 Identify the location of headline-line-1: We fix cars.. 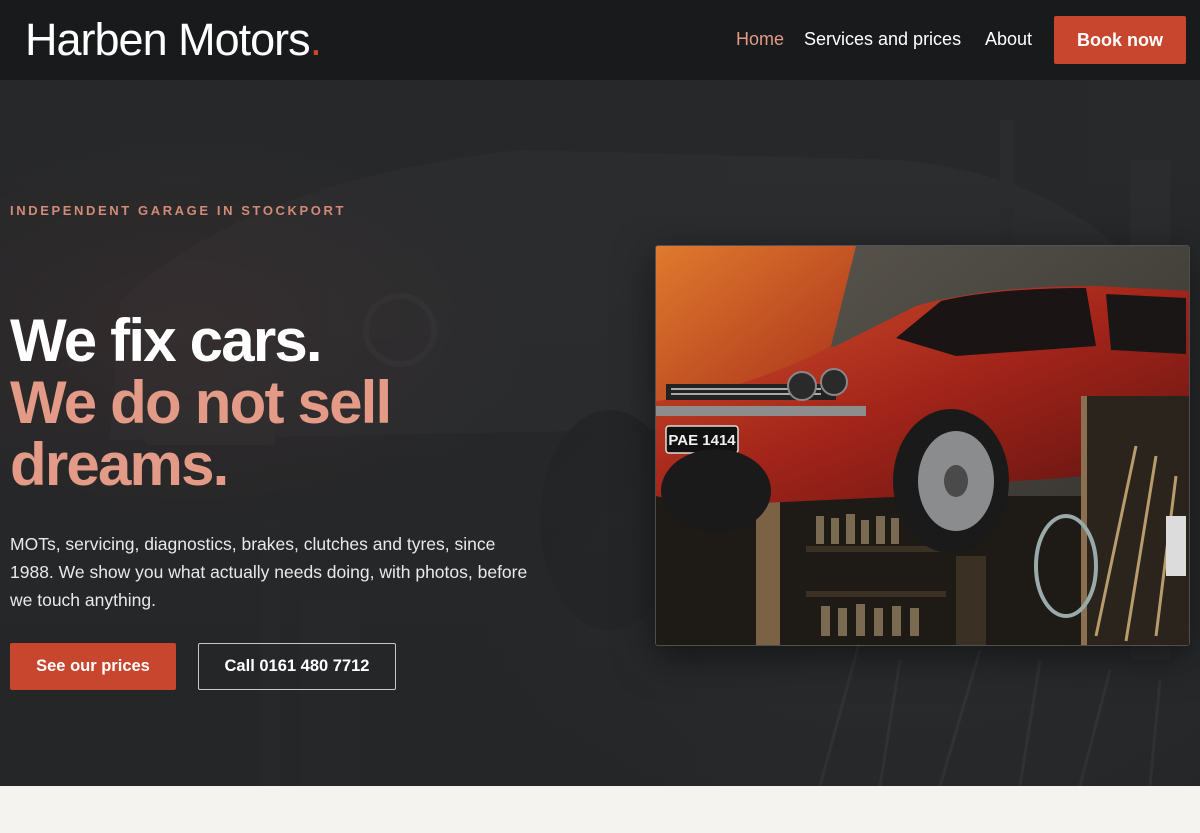
(166, 340).